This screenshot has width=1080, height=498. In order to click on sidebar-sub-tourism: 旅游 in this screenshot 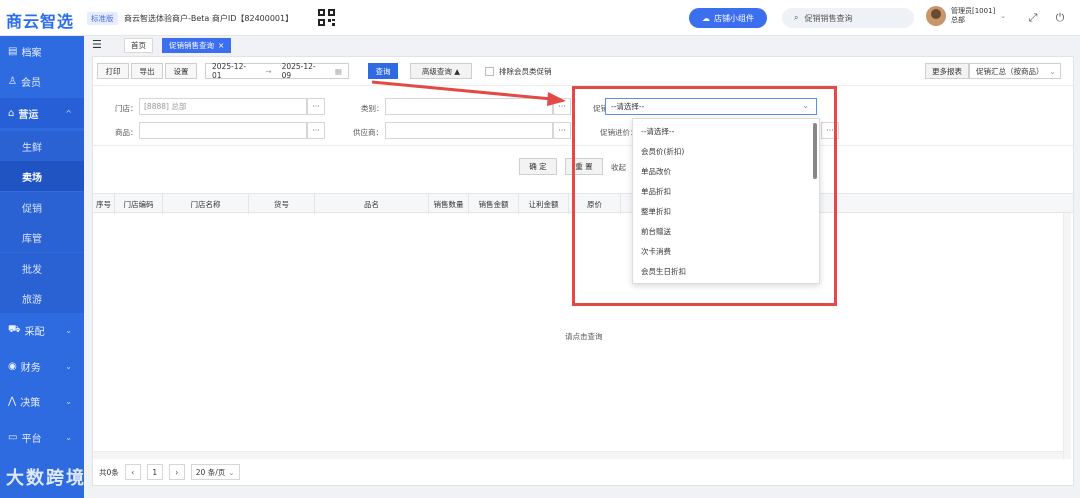, I will do `click(42, 298)`.